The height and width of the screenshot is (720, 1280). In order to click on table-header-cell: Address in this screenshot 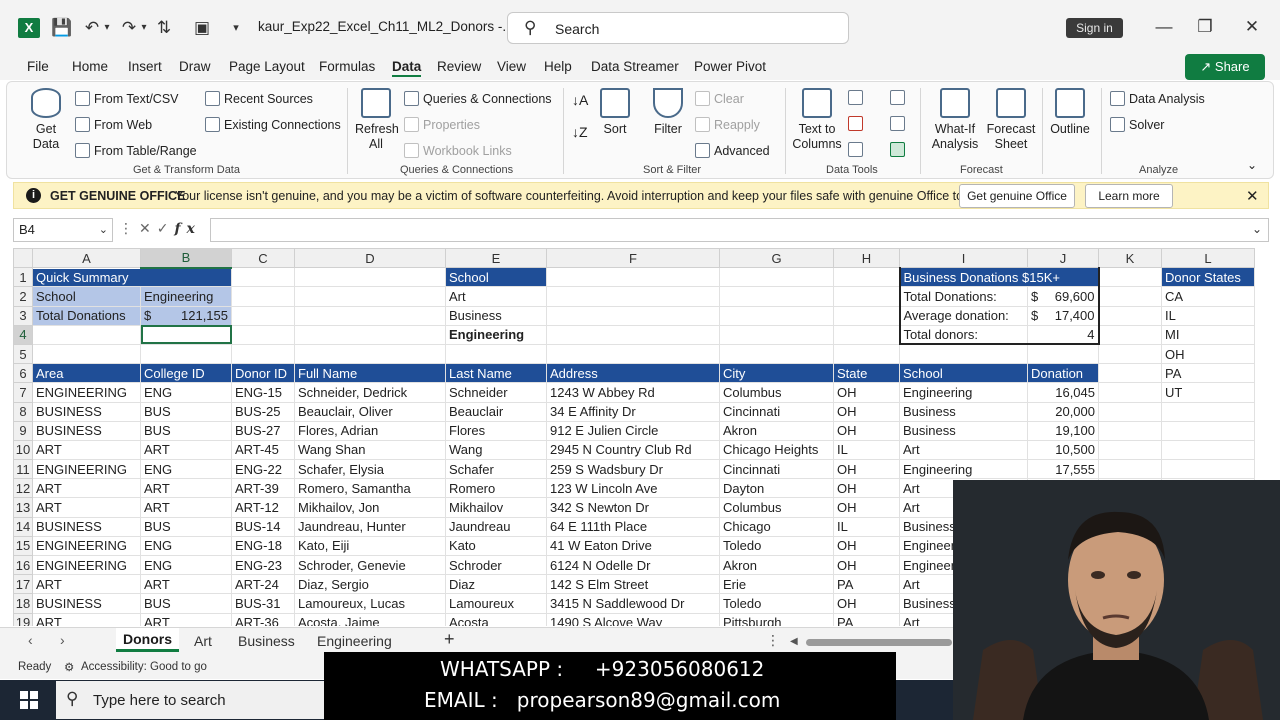, I will do `click(633, 373)`.